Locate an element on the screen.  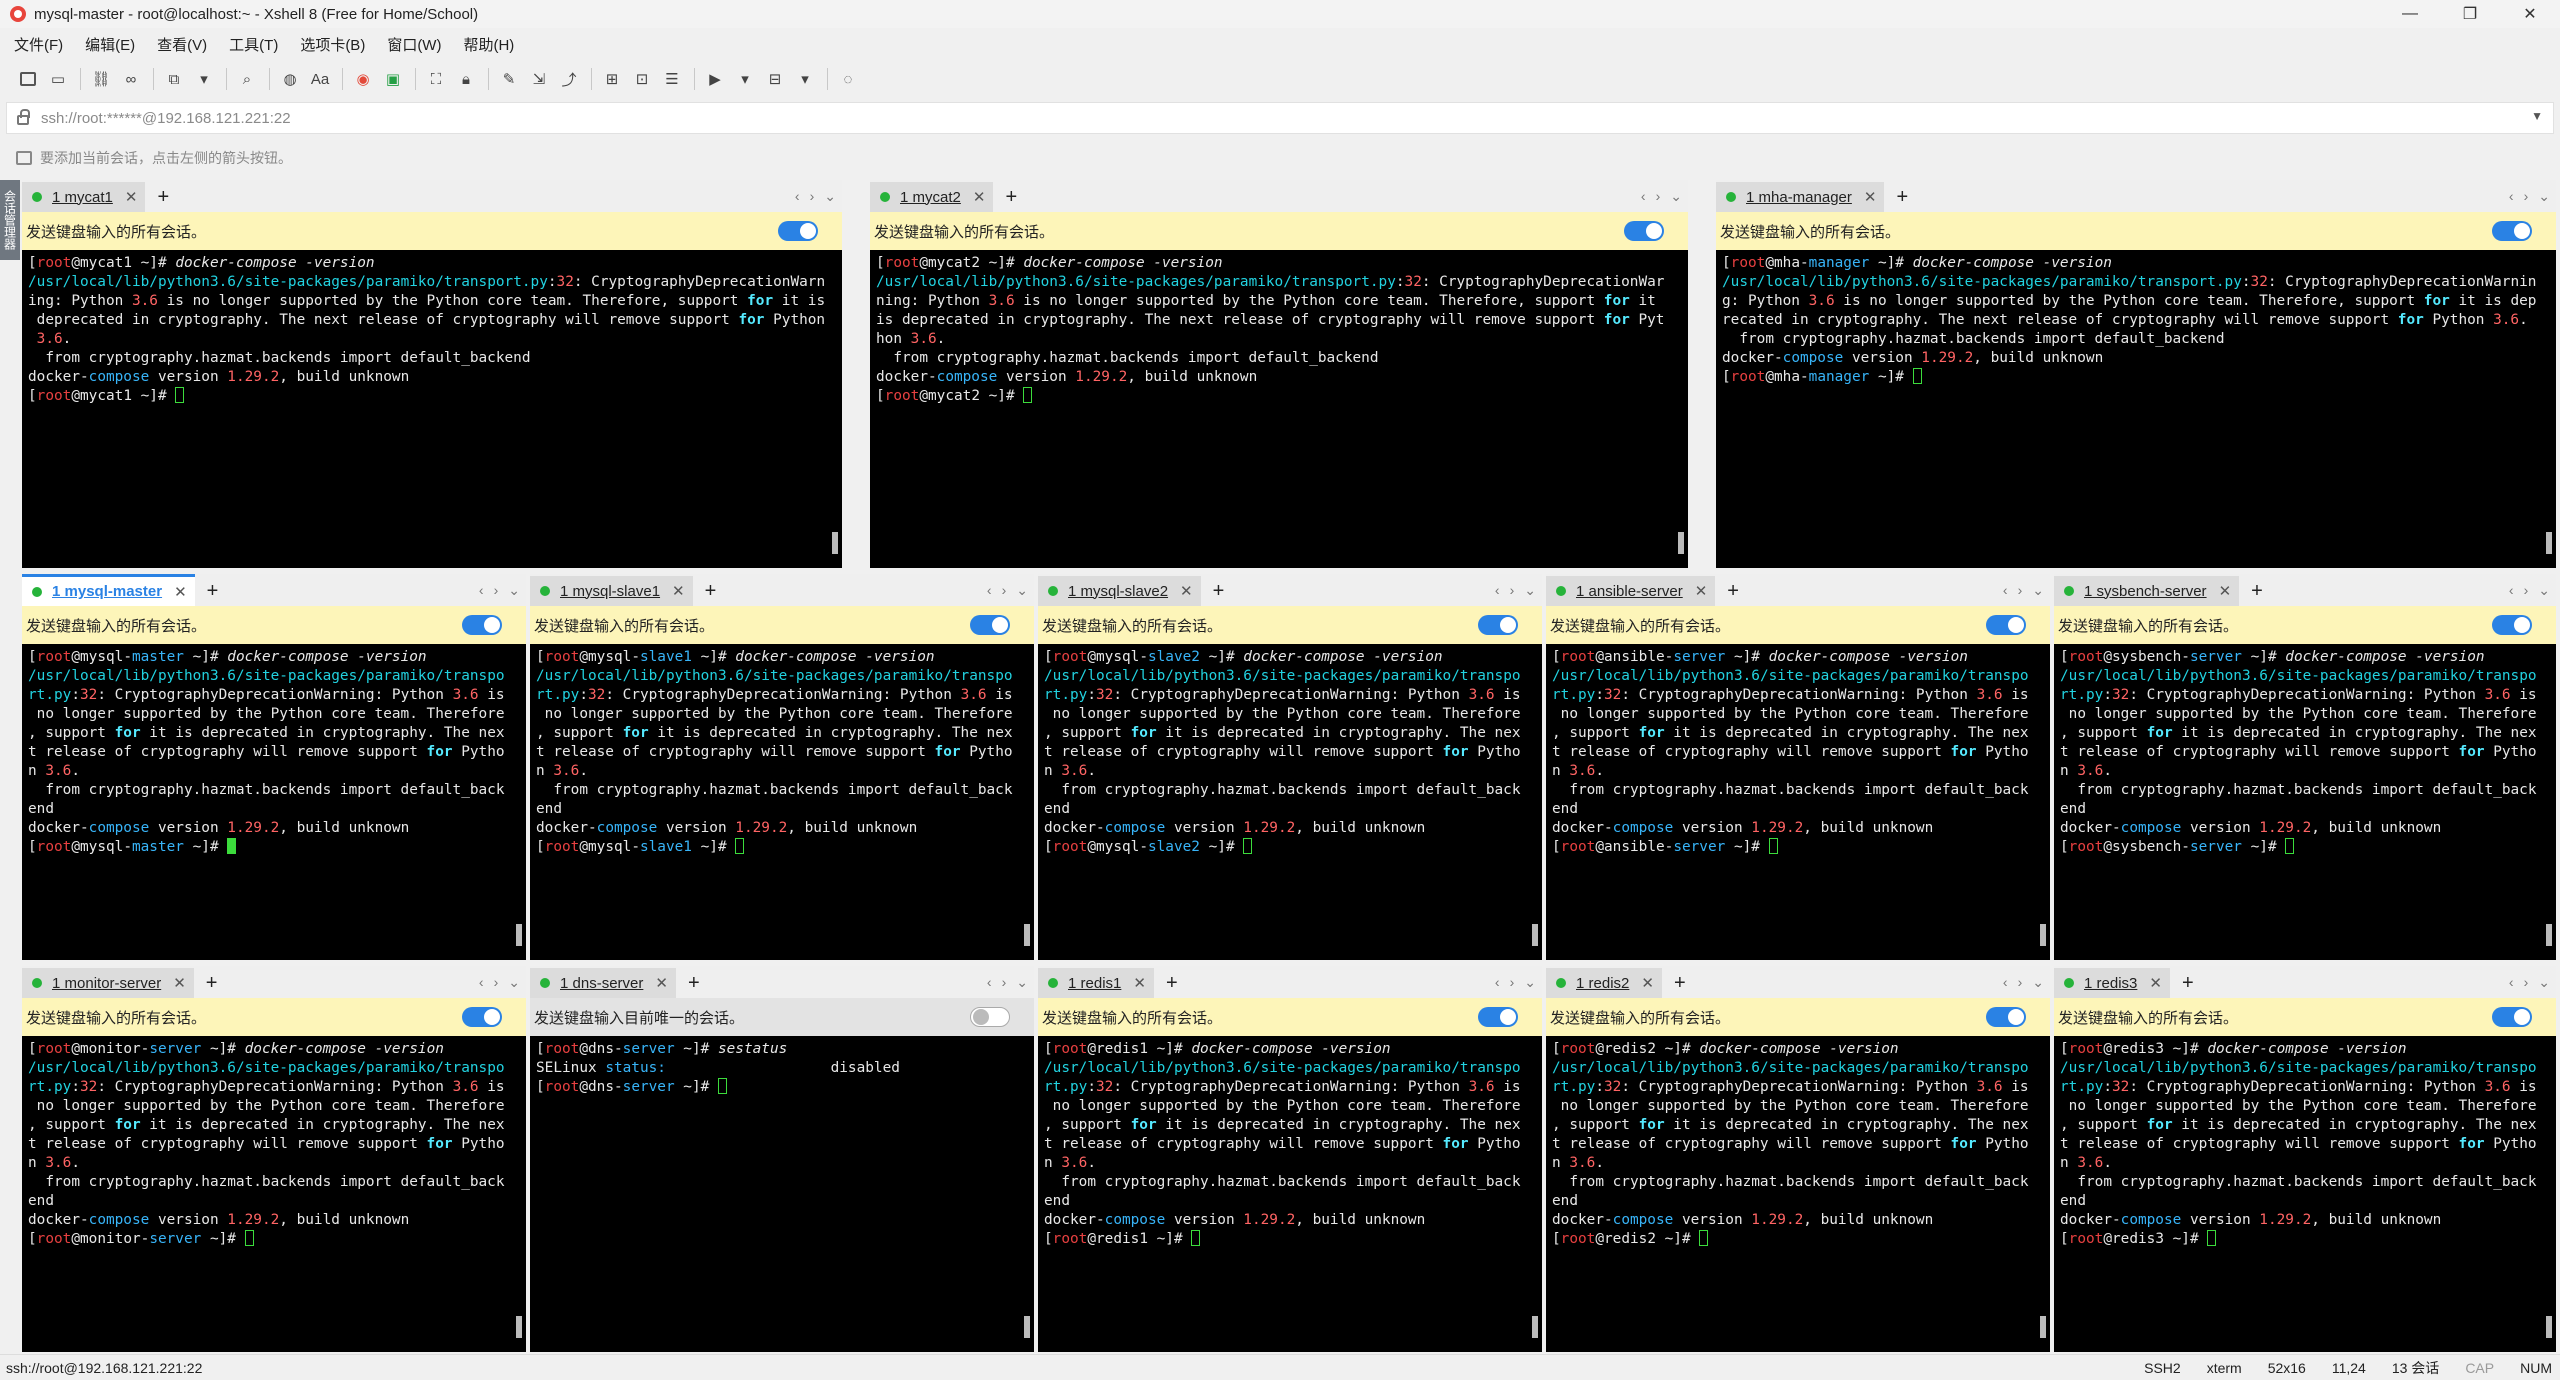
close-window-button: ✕ is located at coordinates (2530, 14).